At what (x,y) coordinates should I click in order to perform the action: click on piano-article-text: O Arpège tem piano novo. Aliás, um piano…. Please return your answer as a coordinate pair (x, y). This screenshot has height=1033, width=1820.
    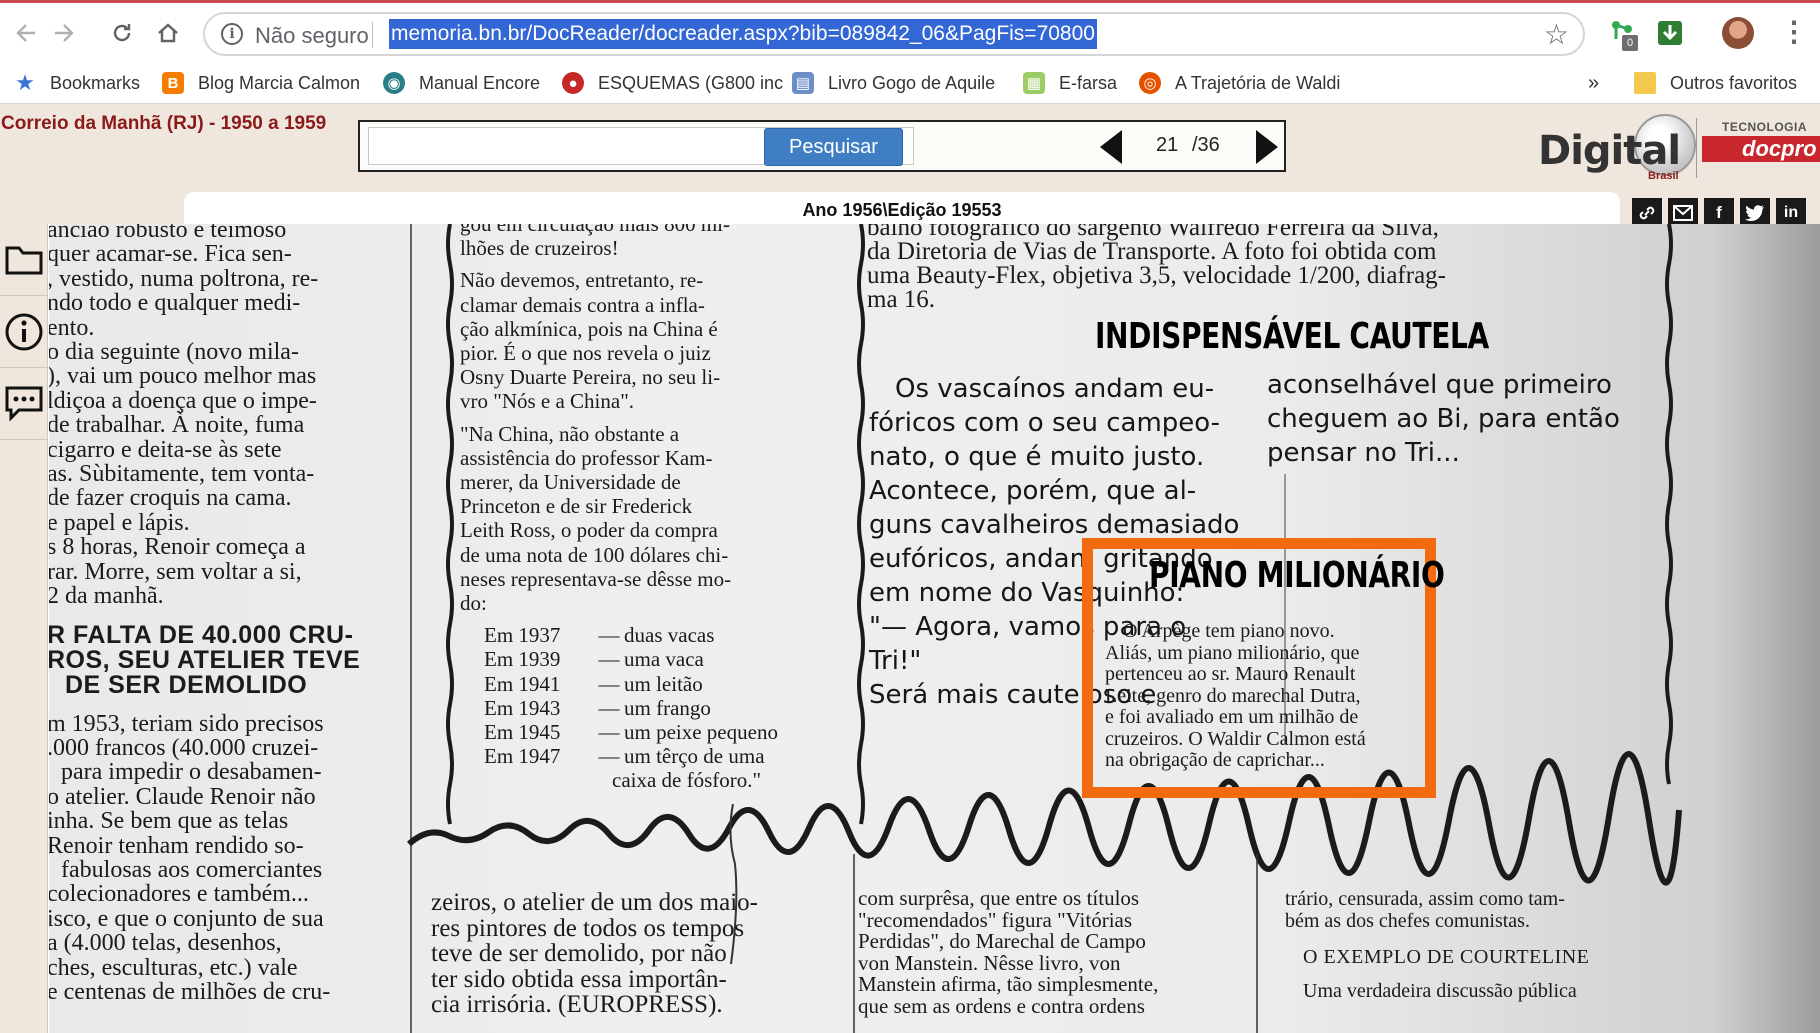
    Looking at the image, I should click on (1235, 696).